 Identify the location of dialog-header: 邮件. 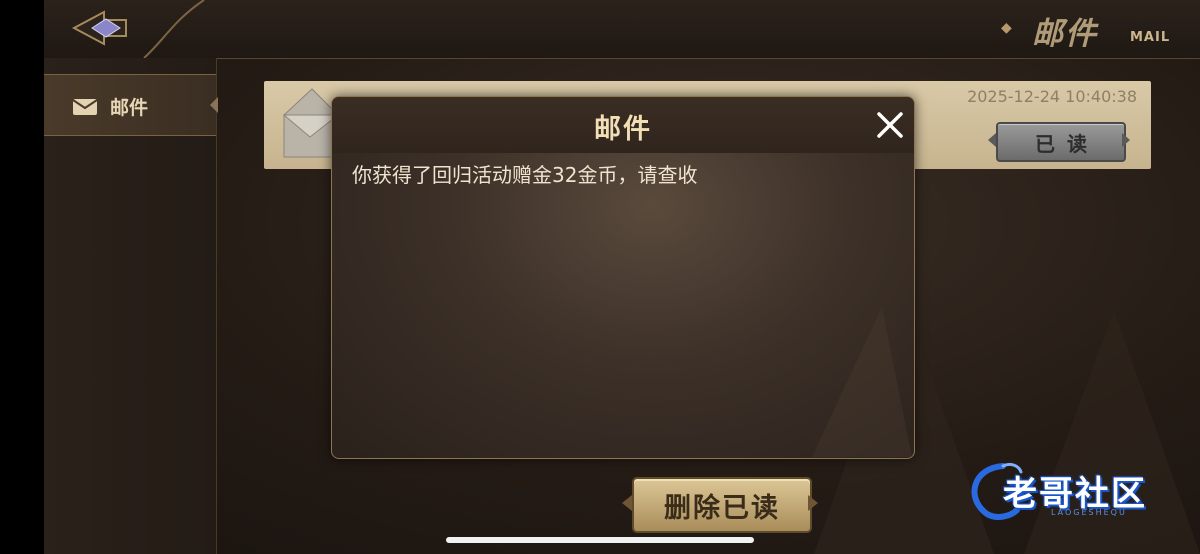
(623, 125).